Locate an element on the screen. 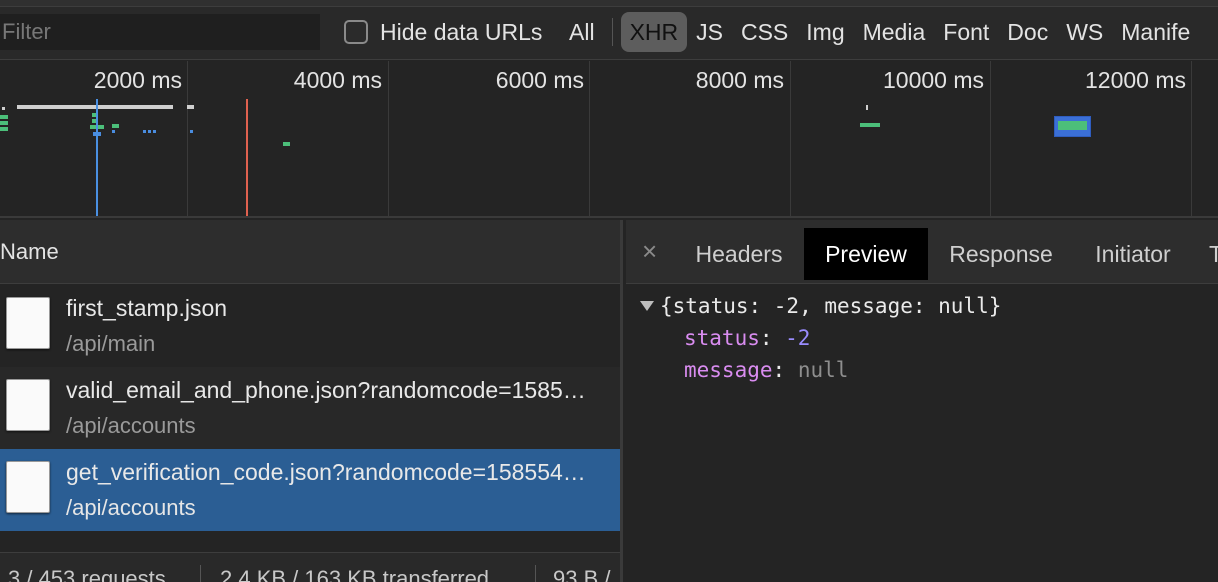 This screenshot has width=1218, height=582. json-root-node: {status: -2, message: null} is located at coordinates (820, 306).